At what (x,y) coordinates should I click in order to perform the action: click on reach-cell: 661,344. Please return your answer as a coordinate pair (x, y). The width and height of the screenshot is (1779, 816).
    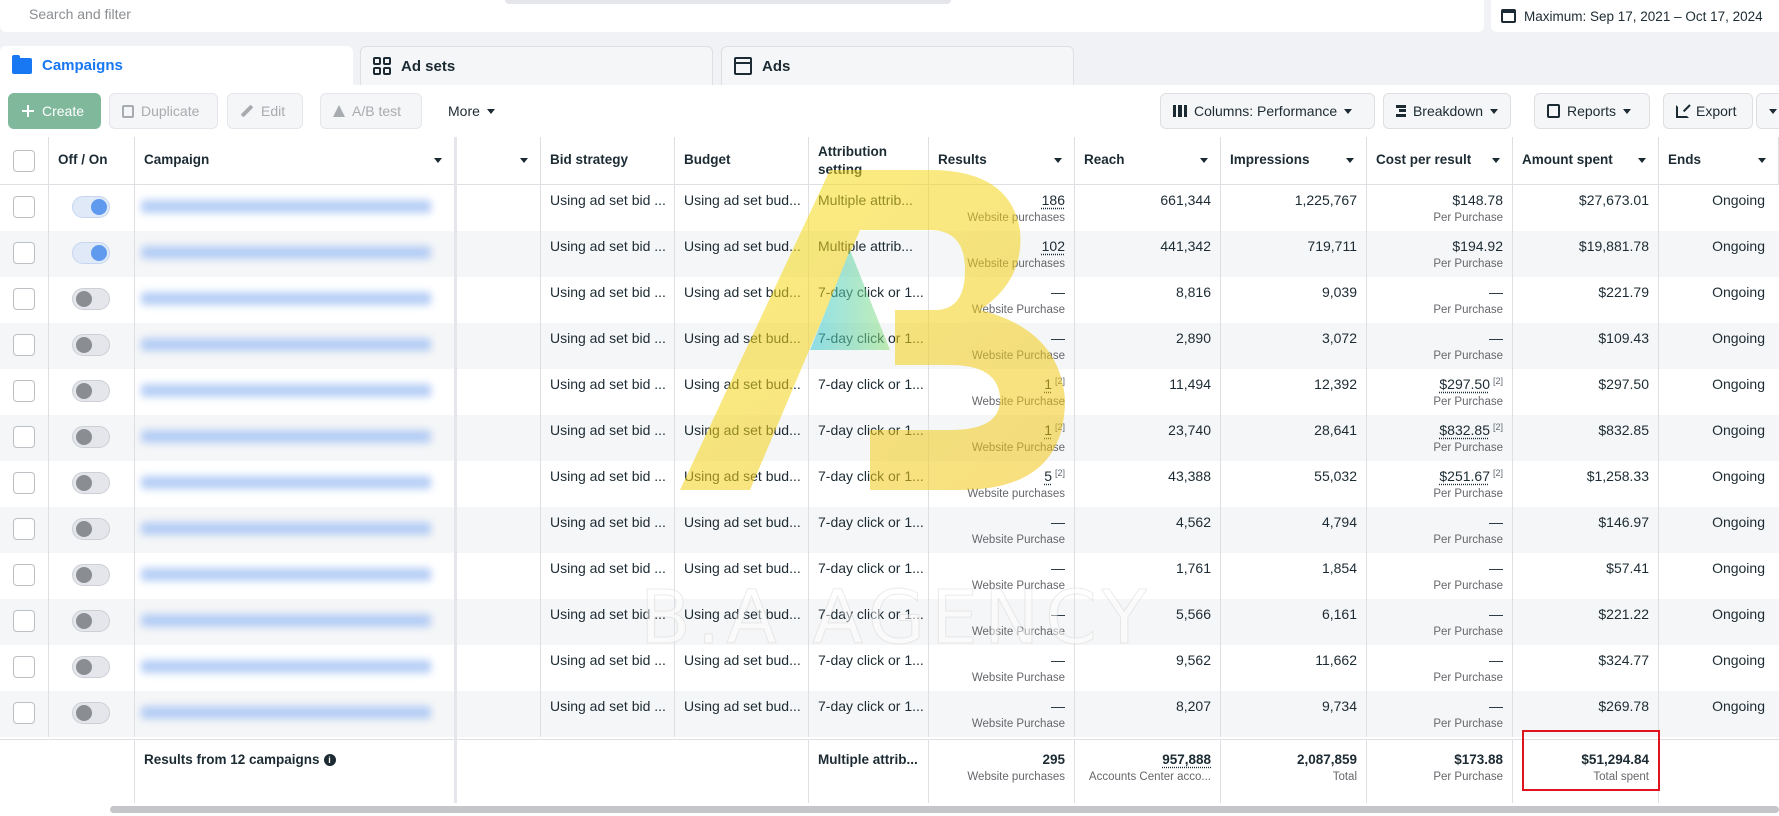
    Looking at the image, I should click on (1148, 208).